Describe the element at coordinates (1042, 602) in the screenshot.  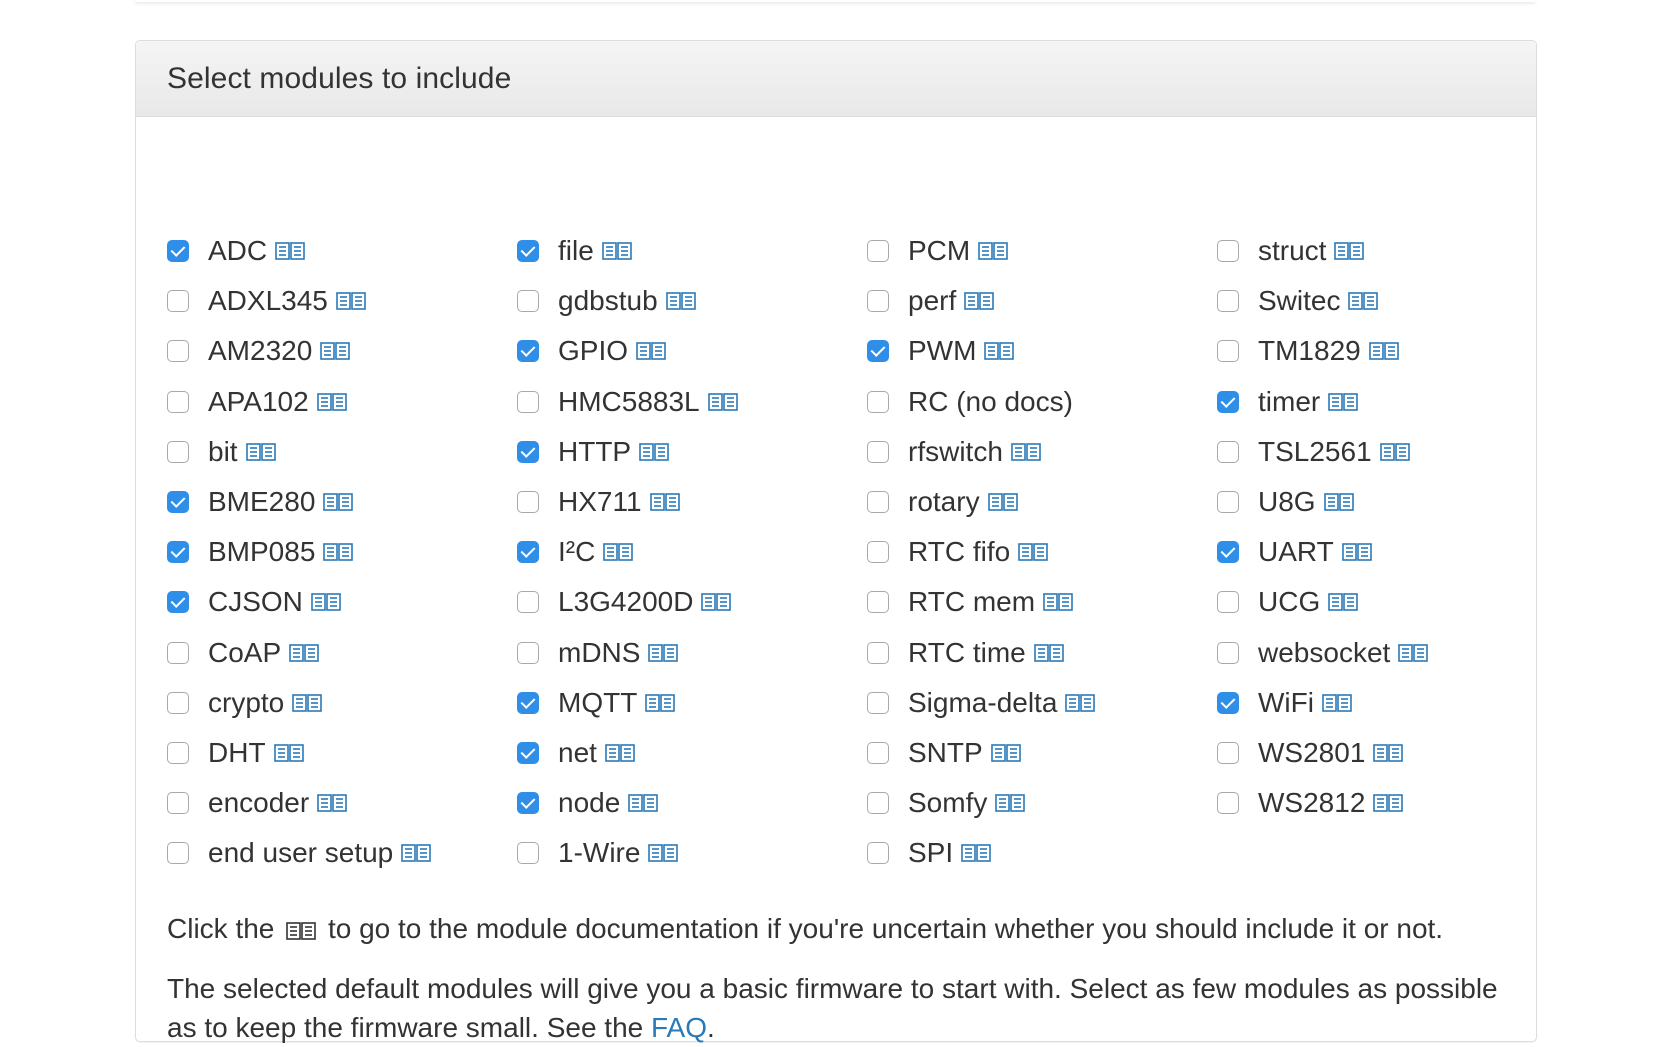
I see `module-option: RTC mem` at that location.